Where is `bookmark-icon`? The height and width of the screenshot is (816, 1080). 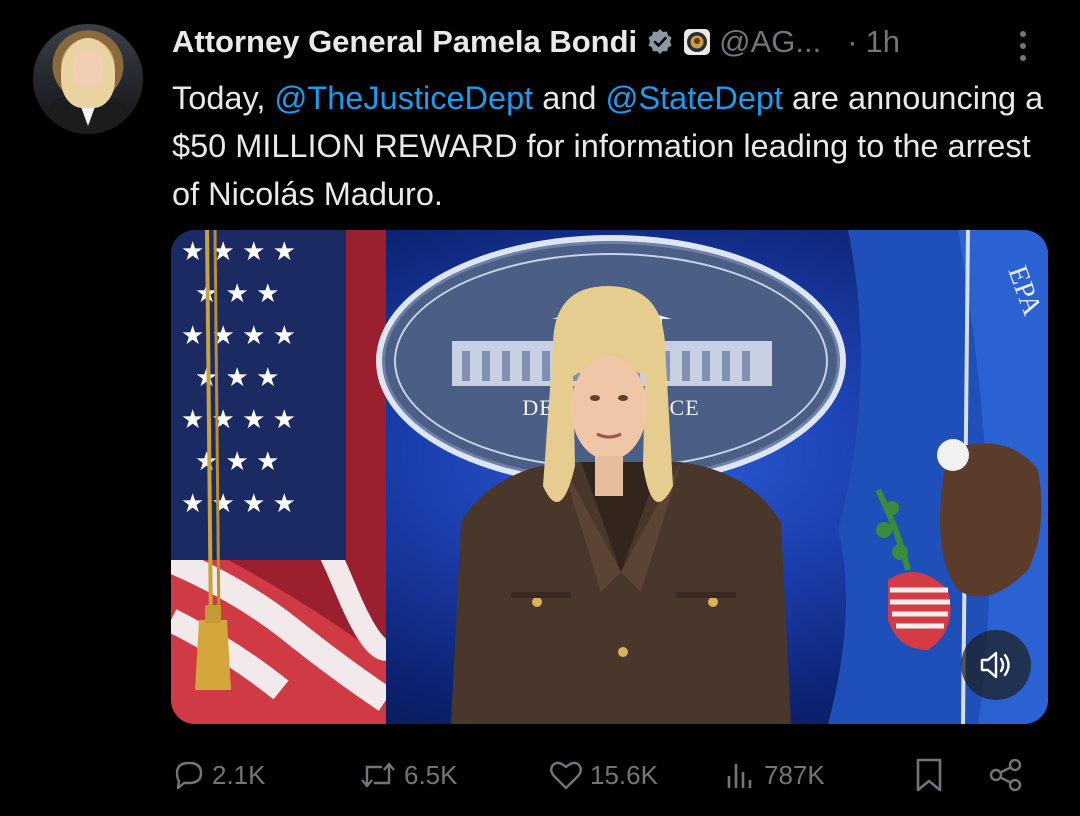
bookmark-icon is located at coordinates (929, 775).